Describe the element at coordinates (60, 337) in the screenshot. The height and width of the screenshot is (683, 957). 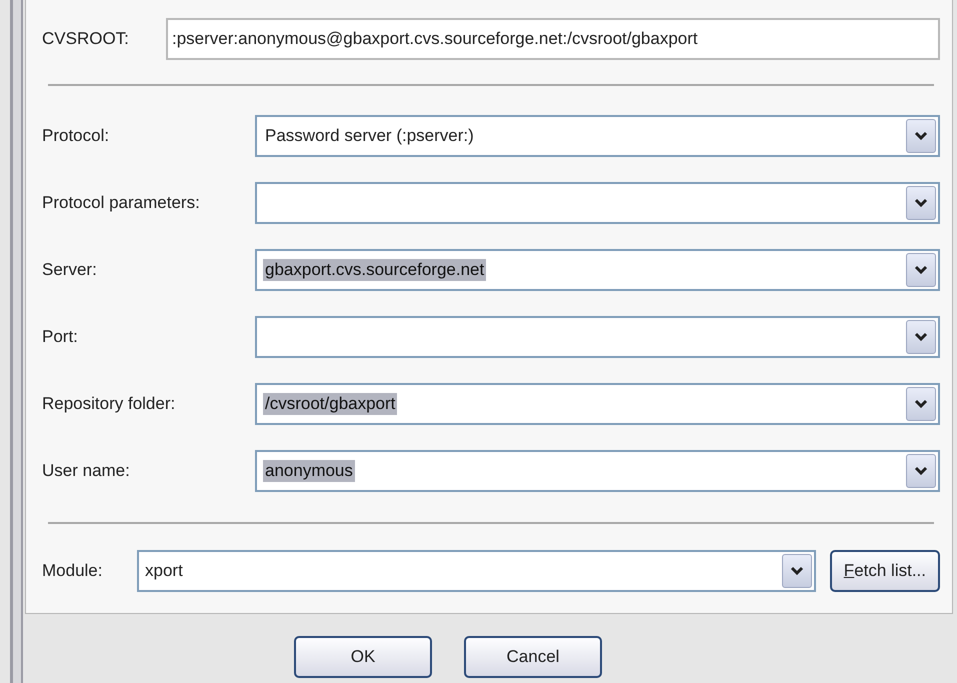
I see `field-label: Port:` at that location.